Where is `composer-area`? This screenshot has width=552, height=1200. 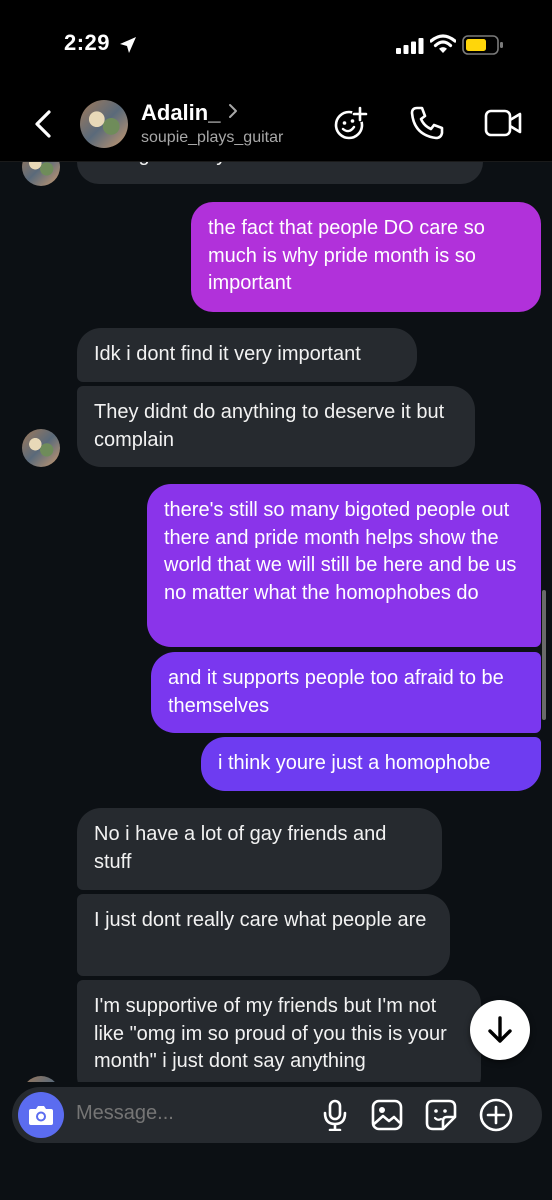 composer-area is located at coordinates (276, 1141).